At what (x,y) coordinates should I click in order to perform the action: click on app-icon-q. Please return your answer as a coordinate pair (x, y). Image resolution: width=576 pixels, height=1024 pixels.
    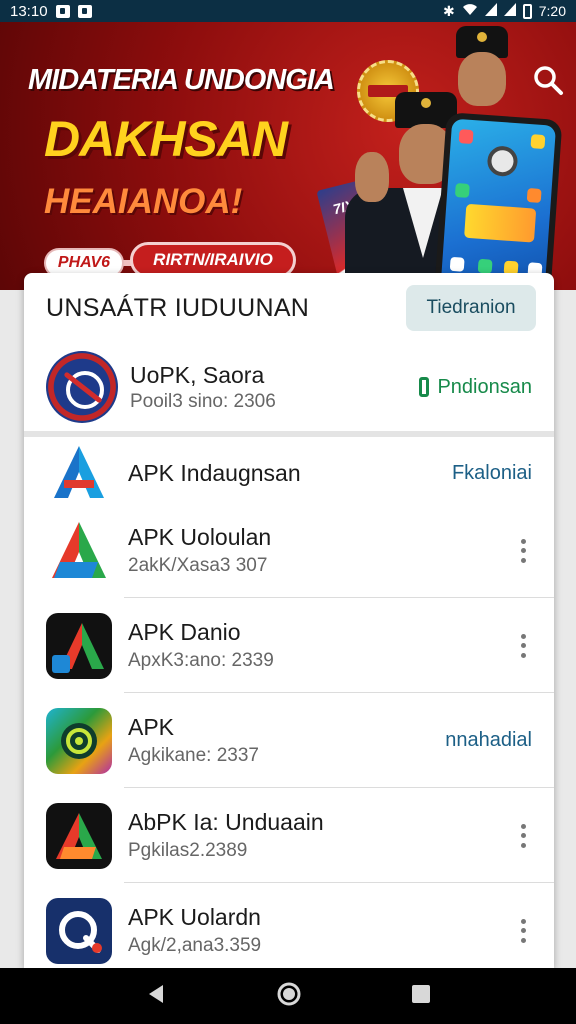
    Looking at the image, I should click on (79, 930).